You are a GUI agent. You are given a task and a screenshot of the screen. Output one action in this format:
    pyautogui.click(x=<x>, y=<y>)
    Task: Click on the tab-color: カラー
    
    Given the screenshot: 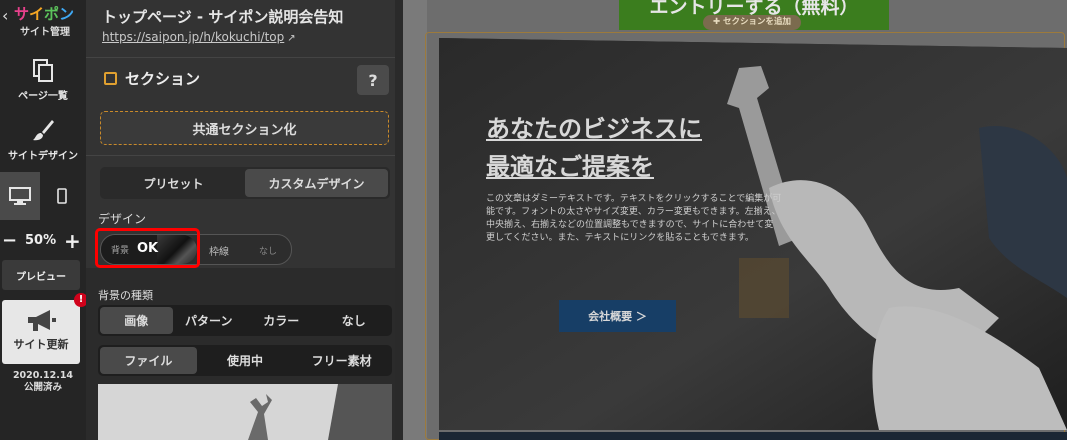 What is the action you would take?
    pyautogui.click(x=281, y=320)
    